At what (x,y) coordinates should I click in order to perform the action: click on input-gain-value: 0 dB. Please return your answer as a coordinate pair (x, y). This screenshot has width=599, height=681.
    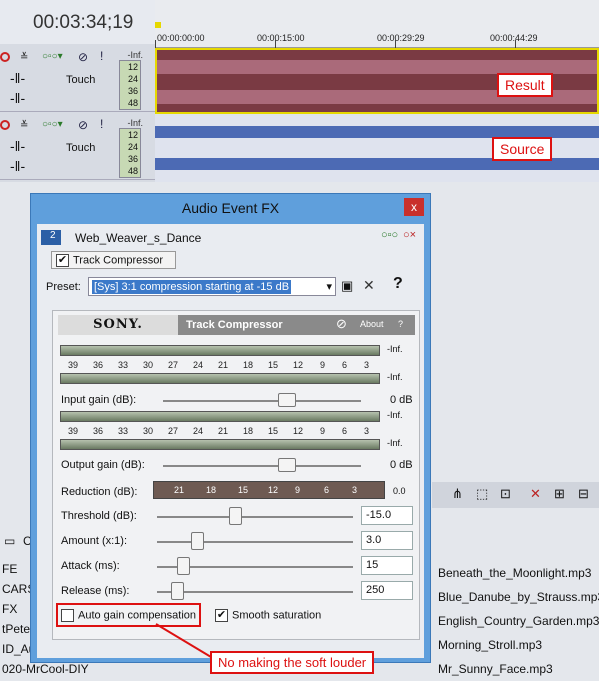
    Looking at the image, I should click on (401, 400).